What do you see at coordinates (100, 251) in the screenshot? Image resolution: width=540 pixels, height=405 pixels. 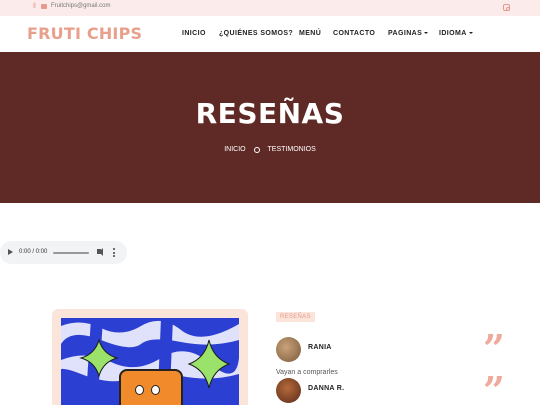 I see `volume-icon` at bounding box center [100, 251].